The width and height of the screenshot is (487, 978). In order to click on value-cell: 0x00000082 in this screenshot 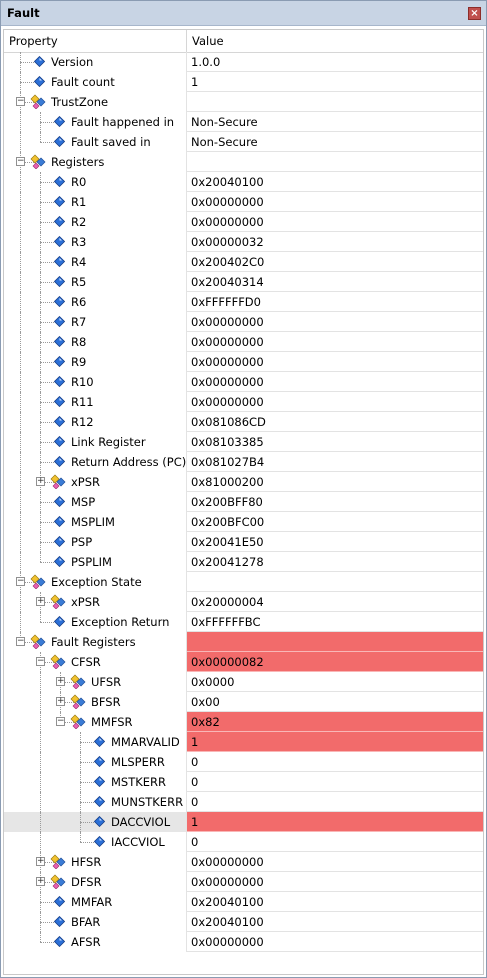, I will do `click(335, 662)`.